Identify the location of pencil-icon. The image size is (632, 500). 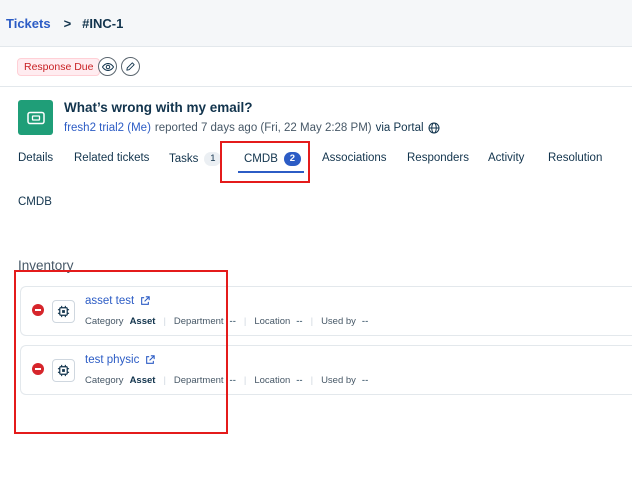
(130, 66).